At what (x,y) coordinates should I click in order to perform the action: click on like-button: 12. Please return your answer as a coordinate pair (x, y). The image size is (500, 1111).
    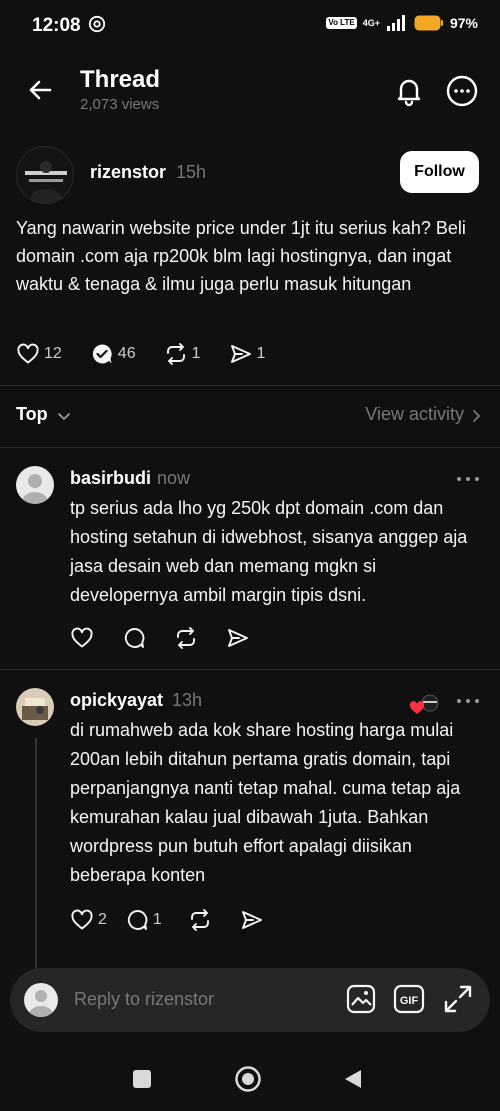
    Looking at the image, I should click on (39, 354).